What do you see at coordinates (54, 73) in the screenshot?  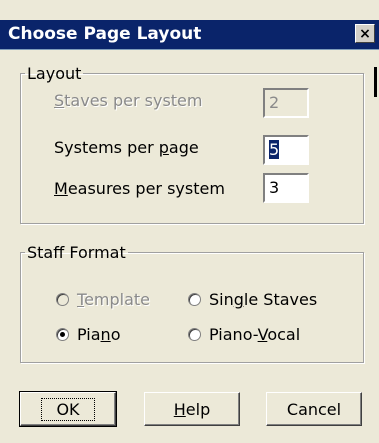 I see `layout-legend: Layout` at bounding box center [54, 73].